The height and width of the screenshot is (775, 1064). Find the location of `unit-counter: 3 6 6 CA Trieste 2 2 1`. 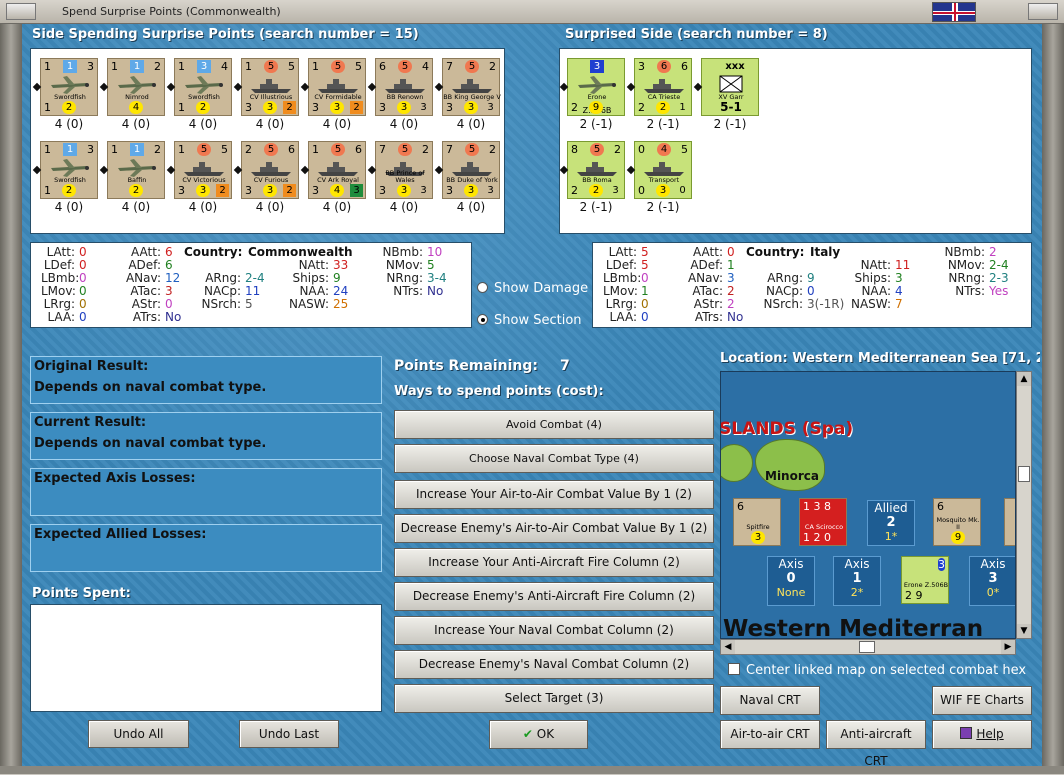

unit-counter: 3 6 6 CA Trieste 2 2 1 is located at coordinates (663, 87).